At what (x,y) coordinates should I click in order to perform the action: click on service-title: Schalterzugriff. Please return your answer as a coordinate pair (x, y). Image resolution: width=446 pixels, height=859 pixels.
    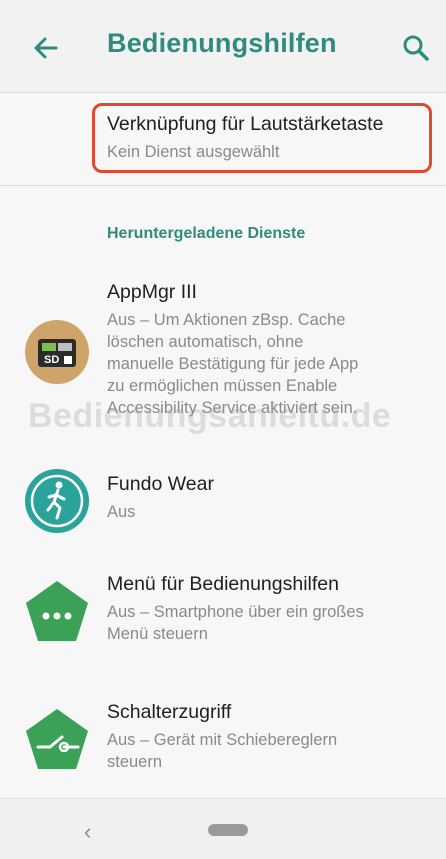
    Looking at the image, I should click on (169, 712).